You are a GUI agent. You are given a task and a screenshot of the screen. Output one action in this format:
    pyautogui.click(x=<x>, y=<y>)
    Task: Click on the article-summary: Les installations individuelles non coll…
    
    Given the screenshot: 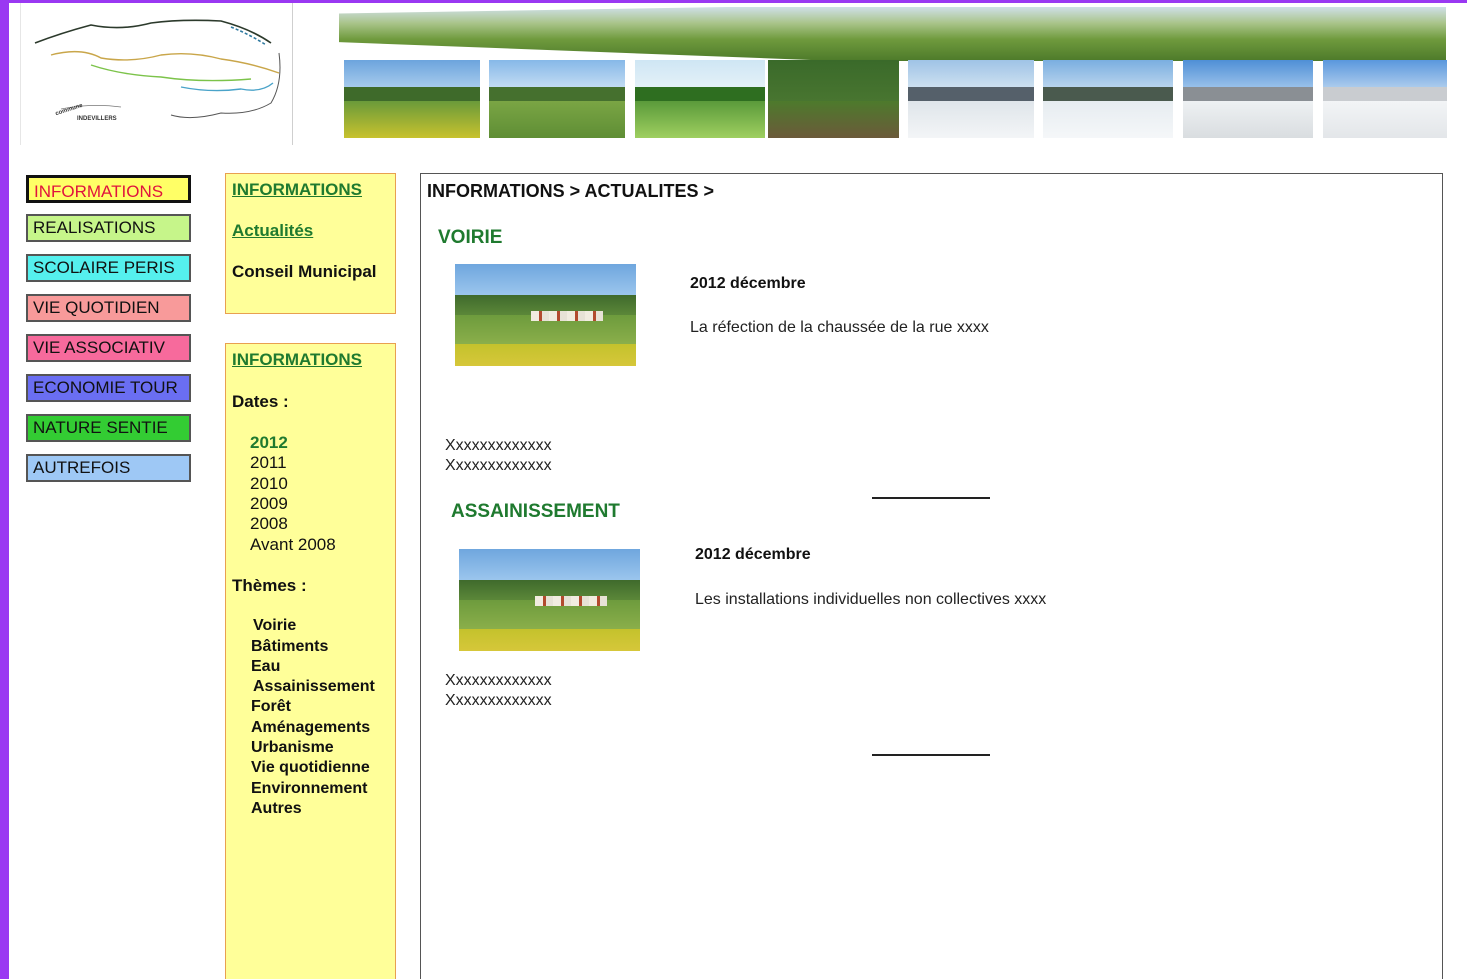 What is the action you would take?
    pyautogui.click(x=871, y=599)
    